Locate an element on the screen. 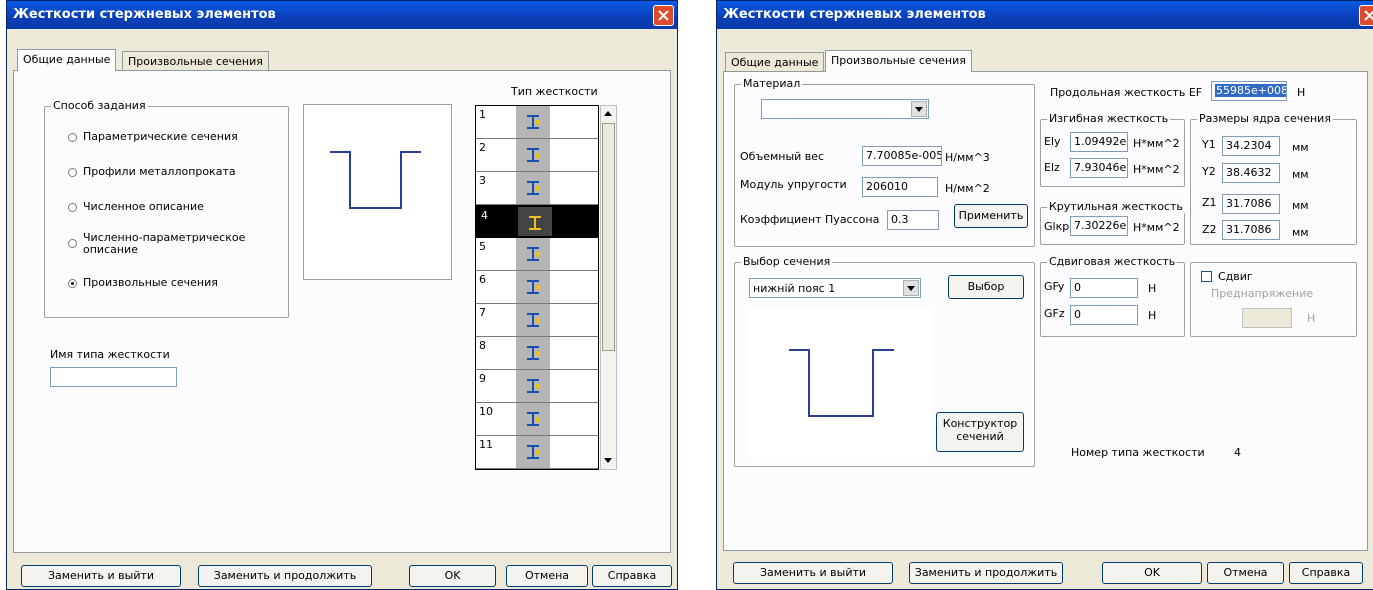 The width and height of the screenshot is (1373, 590). unit-label: Н/мм^3 is located at coordinates (967, 157).